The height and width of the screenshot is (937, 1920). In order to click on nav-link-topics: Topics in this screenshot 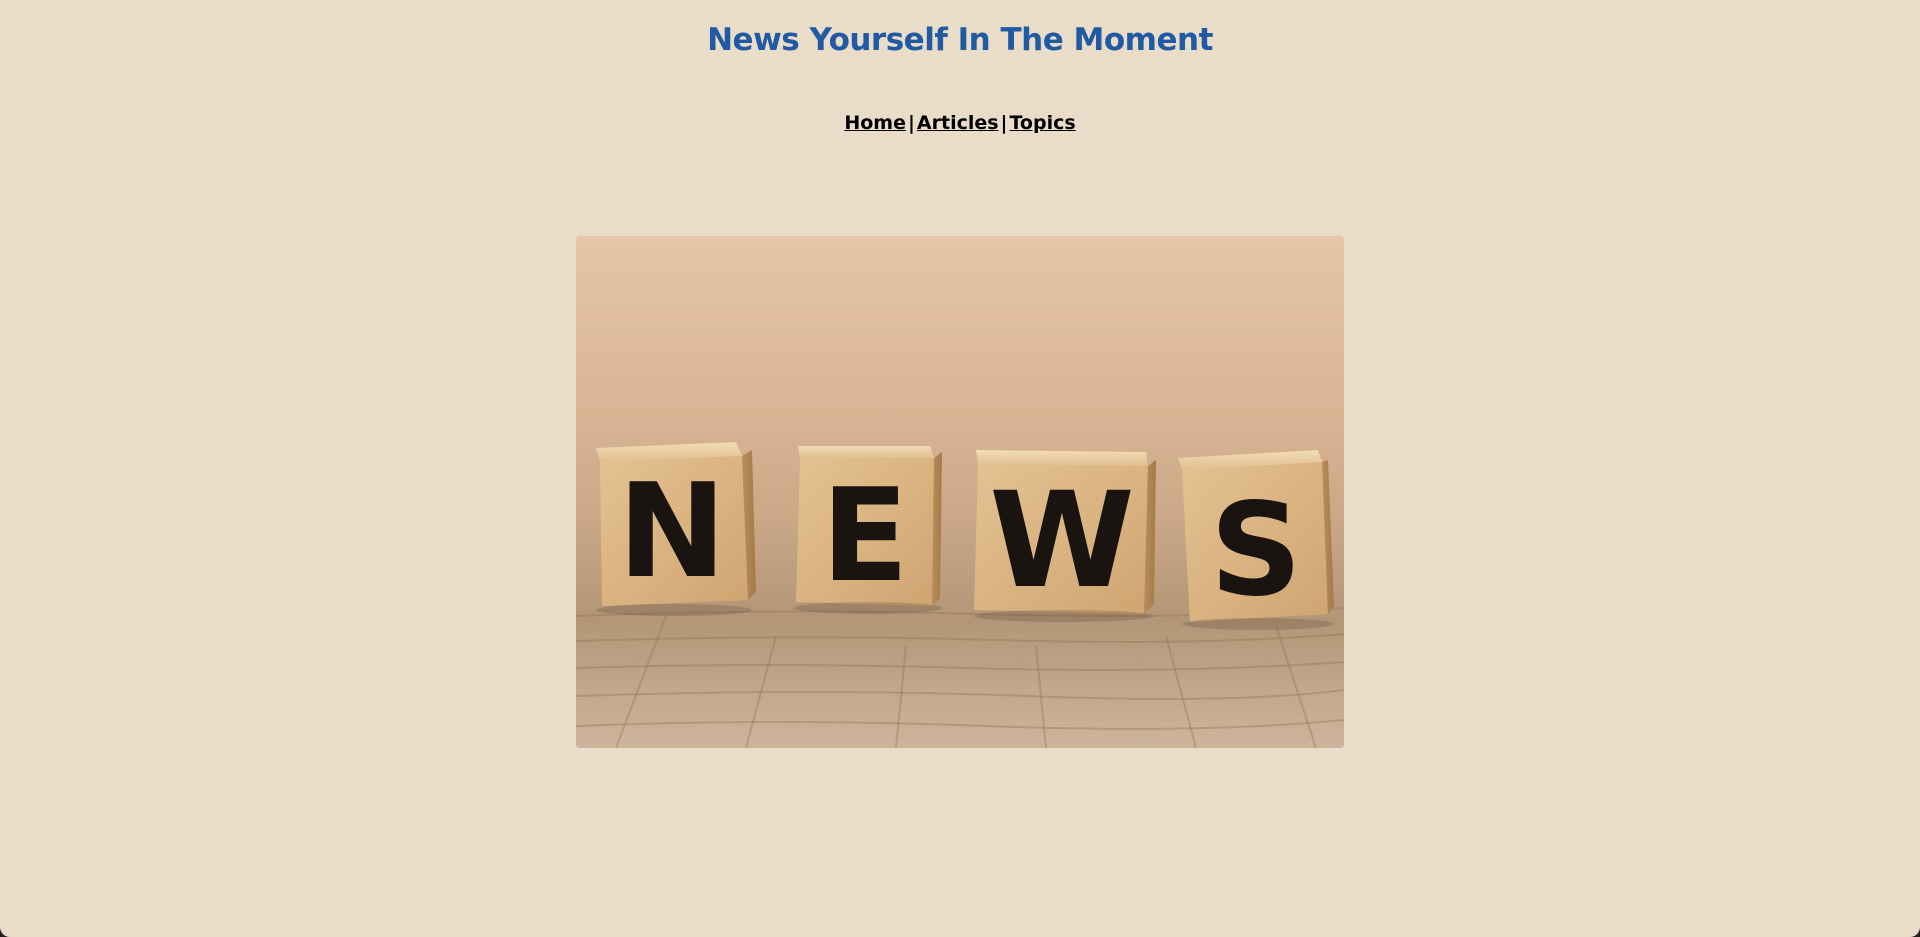, I will do `click(1043, 123)`.